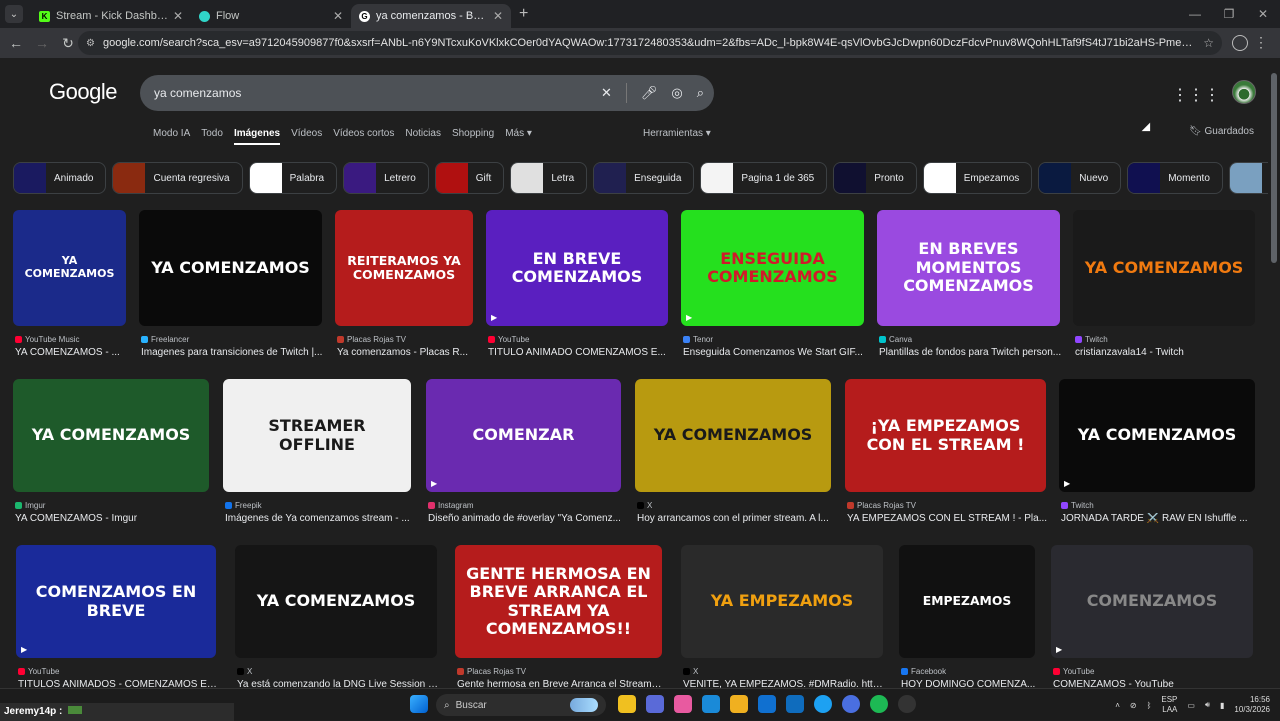 This screenshot has height=721, width=1280. I want to click on battery-icon: ▮, so click(1222, 705).